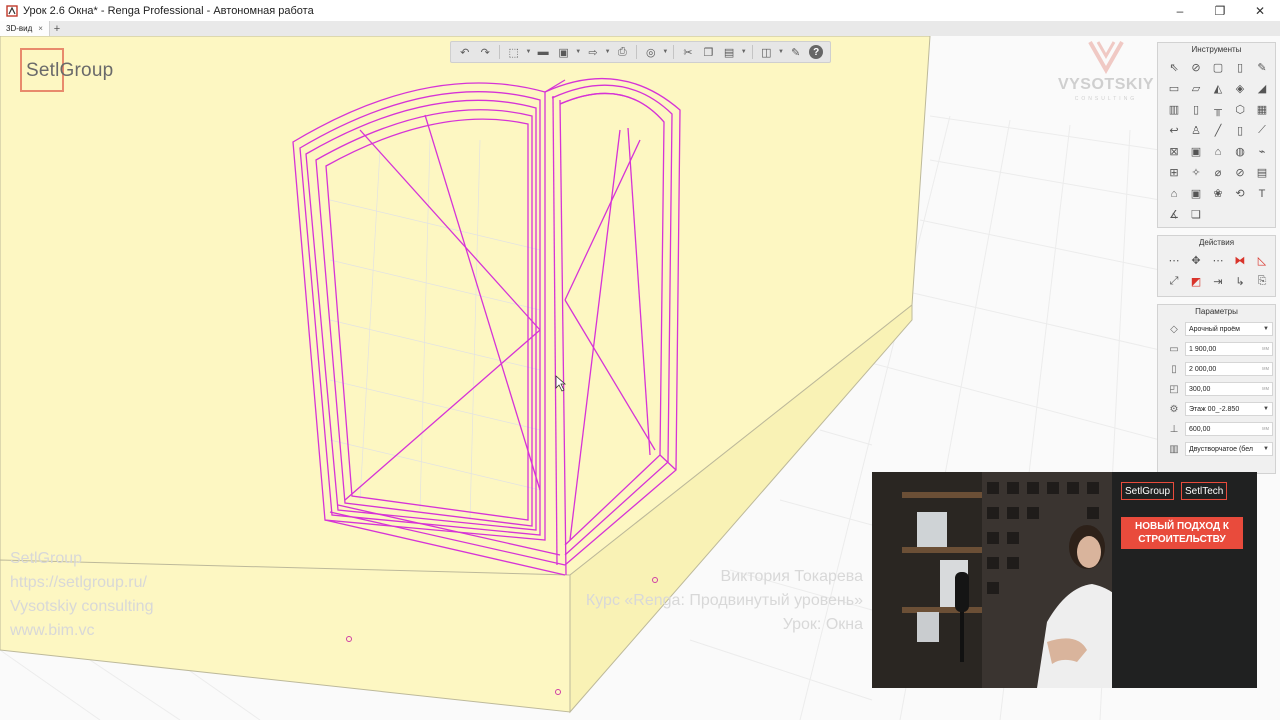 This screenshot has width=1280, height=720. Describe the element at coordinates (1196, 214) in the screenshot. I see `shapes-icon: ❏` at that location.